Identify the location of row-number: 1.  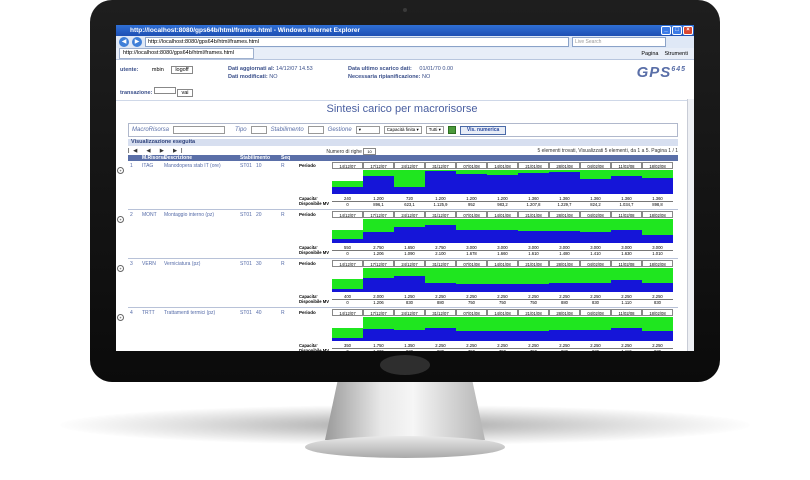
(131, 166).